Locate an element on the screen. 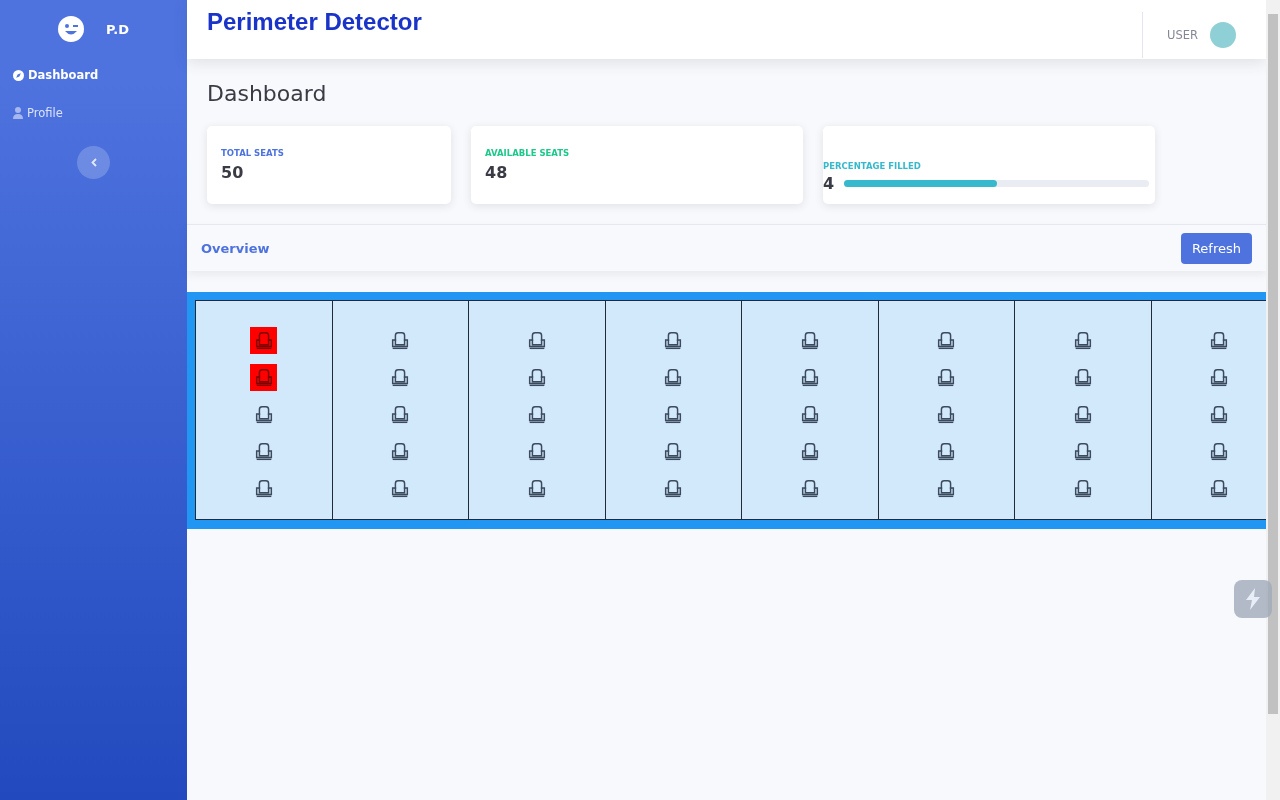 The image size is (1280, 800). user-name: USER is located at coordinates (1182, 35).